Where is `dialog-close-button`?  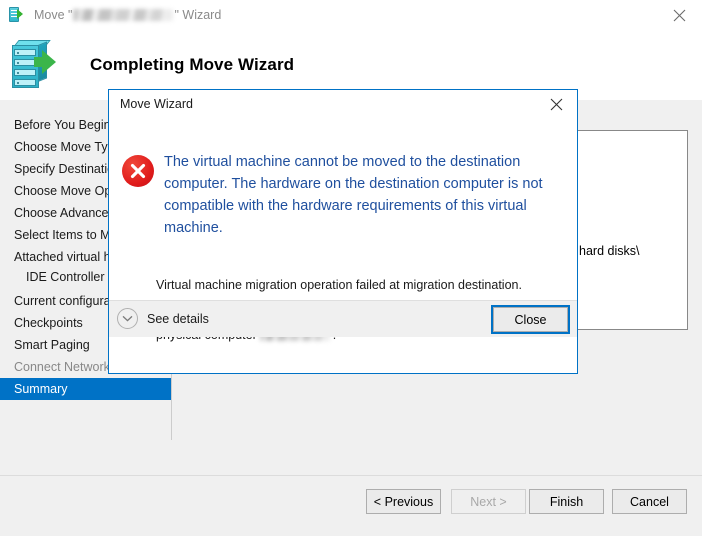 dialog-close-button is located at coordinates (556, 104).